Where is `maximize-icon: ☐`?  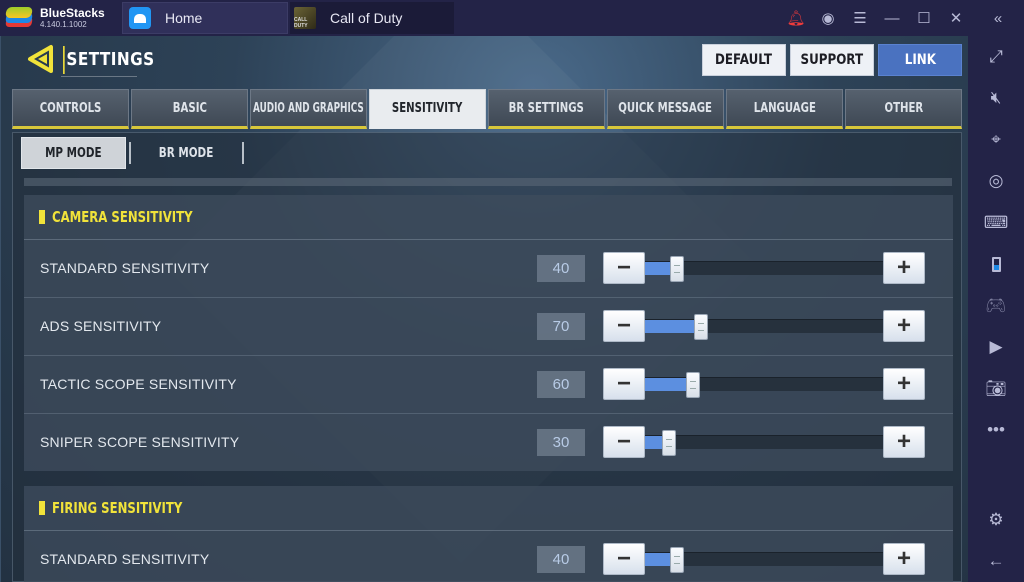 maximize-icon: ☐ is located at coordinates (924, 18).